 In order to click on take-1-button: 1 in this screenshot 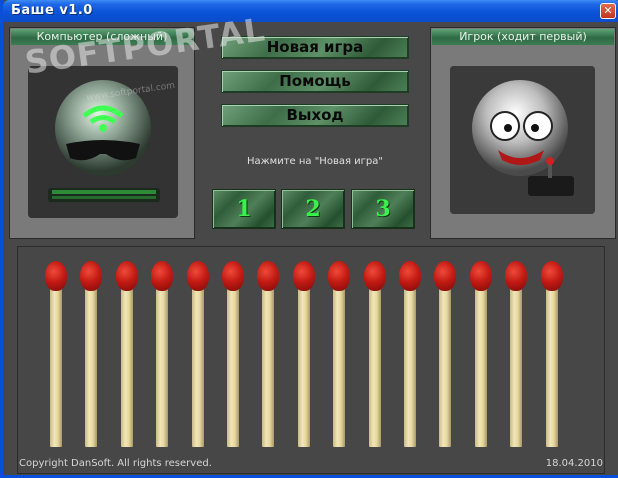, I will do `click(244, 209)`.